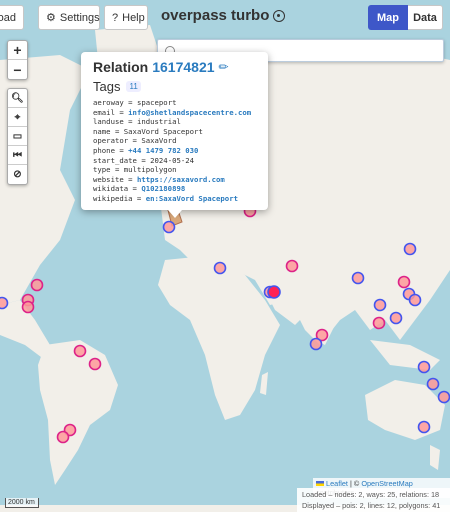 The width and height of the screenshot is (450, 512). What do you see at coordinates (133, 86) in the screenshot?
I see `tag-count-badge: 11` at bounding box center [133, 86].